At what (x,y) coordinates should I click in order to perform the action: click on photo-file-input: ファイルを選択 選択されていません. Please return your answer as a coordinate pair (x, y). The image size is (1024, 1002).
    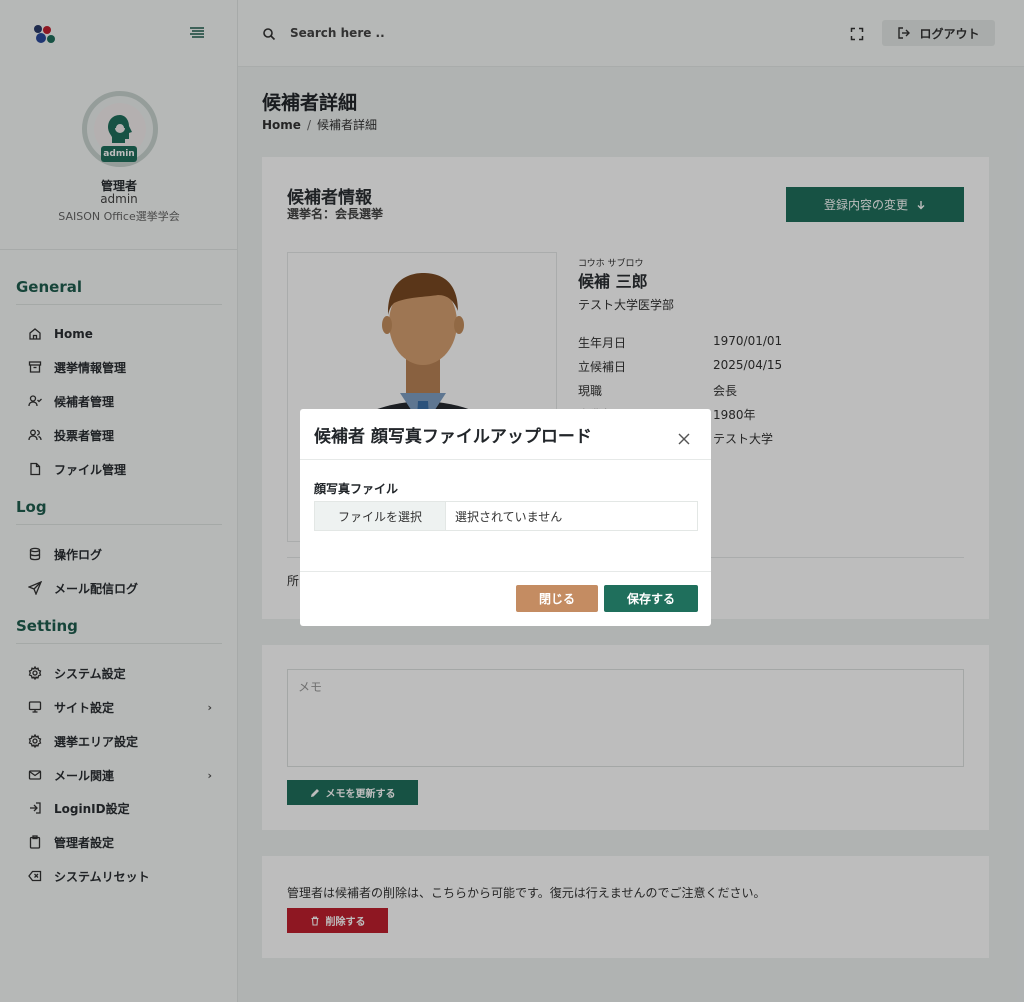
    Looking at the image, I should click on (506, 516).